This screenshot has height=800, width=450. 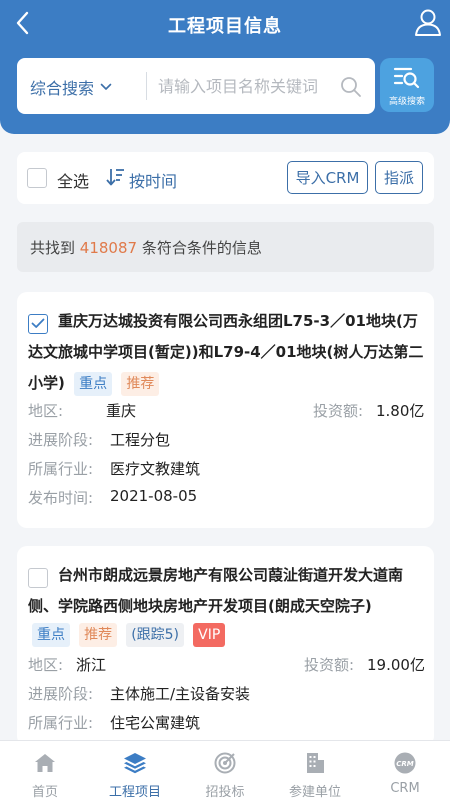 I want to click on tag-row: 重点 推荐 (跟踪5) VIP, so click(x=129, y=635).